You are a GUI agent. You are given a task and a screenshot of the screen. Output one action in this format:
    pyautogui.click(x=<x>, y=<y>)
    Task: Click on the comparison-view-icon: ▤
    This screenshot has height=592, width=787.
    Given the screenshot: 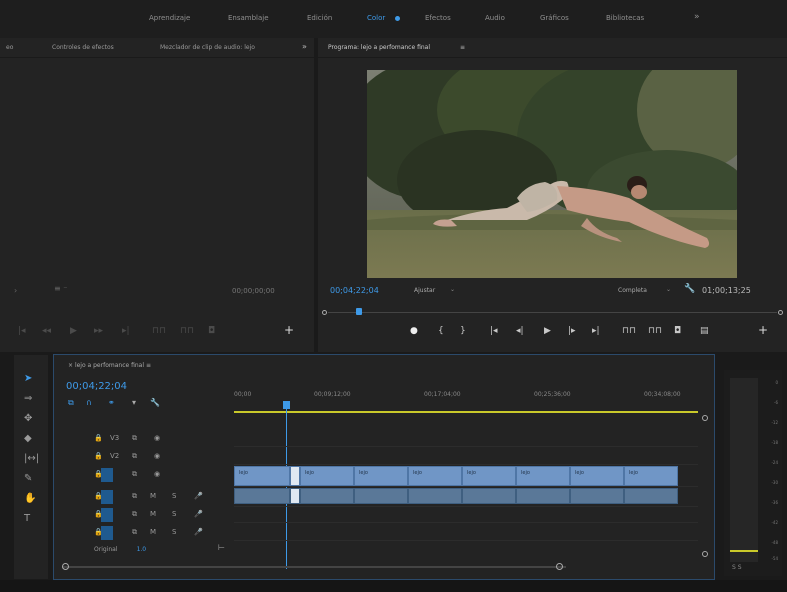 What is the action you would take?
    pyautogui.click(x=704, y=331)
    